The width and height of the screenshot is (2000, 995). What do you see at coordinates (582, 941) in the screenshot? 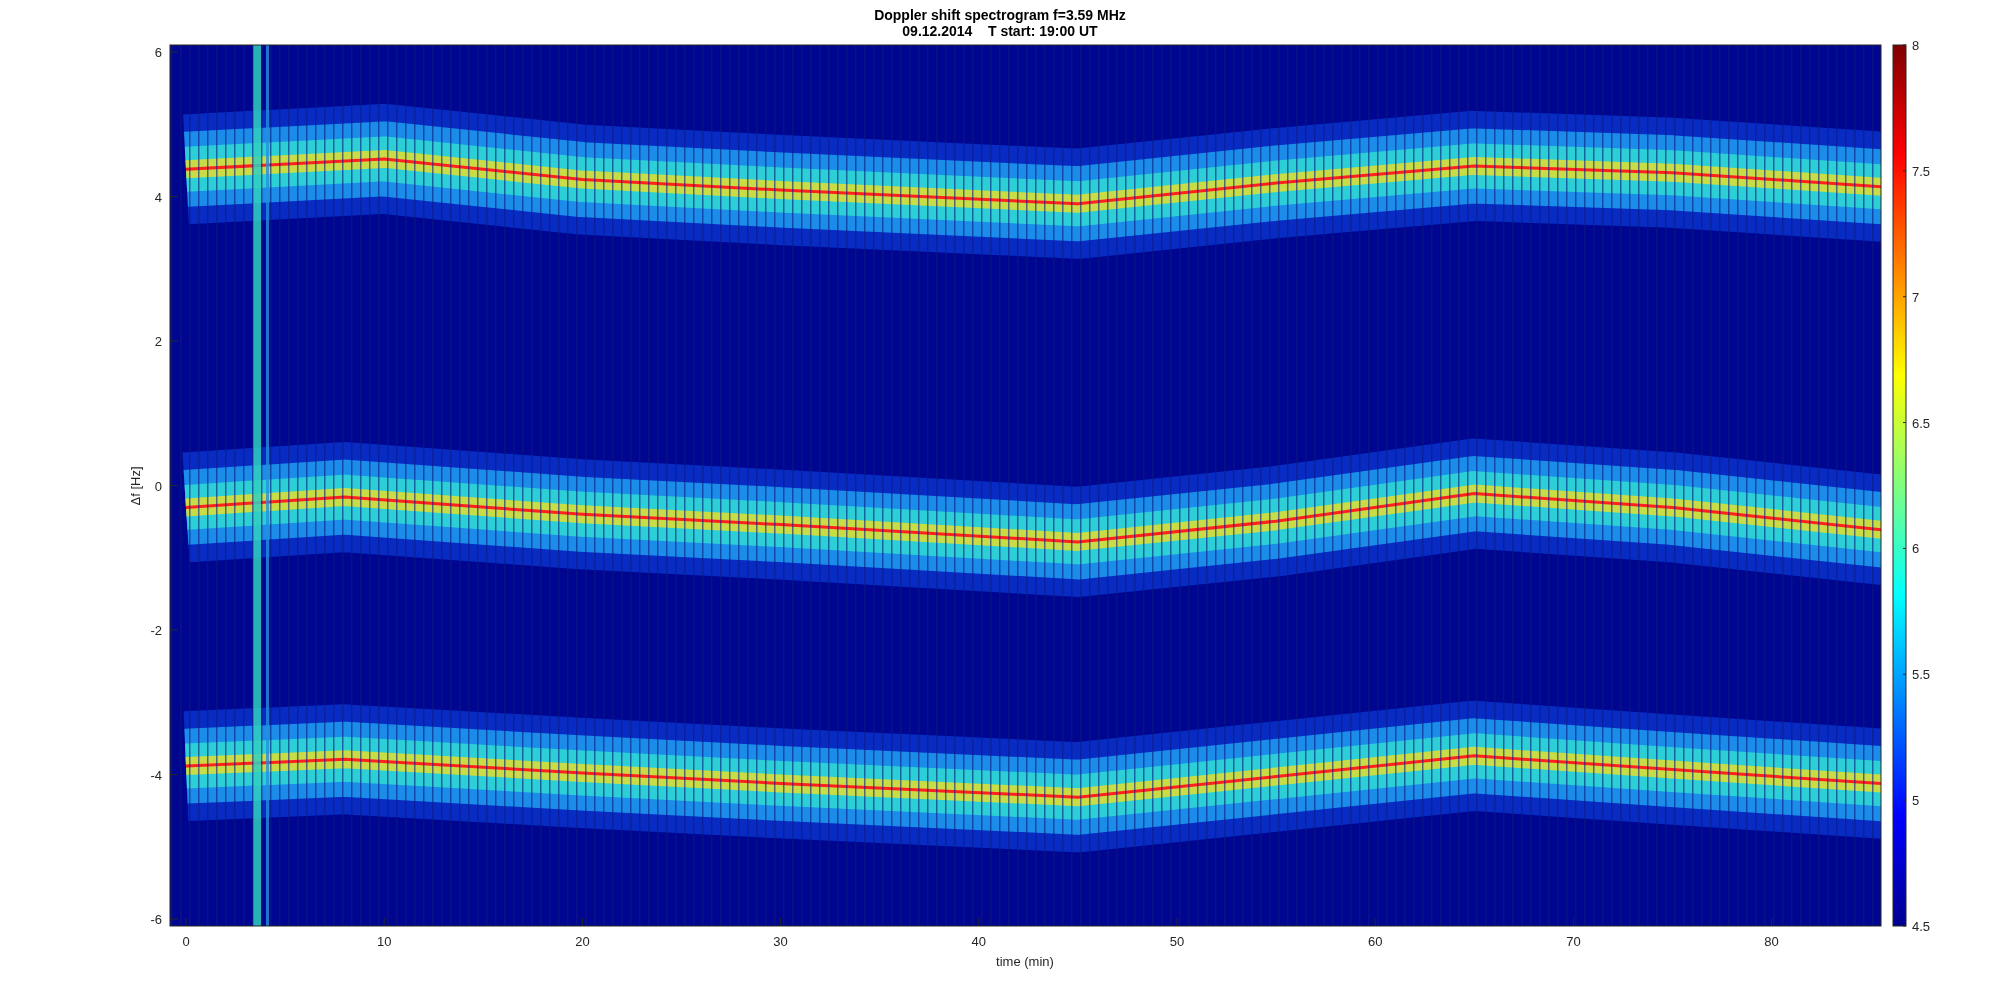
I see `x-tick-label: 20` at bounding box center [582, 941].